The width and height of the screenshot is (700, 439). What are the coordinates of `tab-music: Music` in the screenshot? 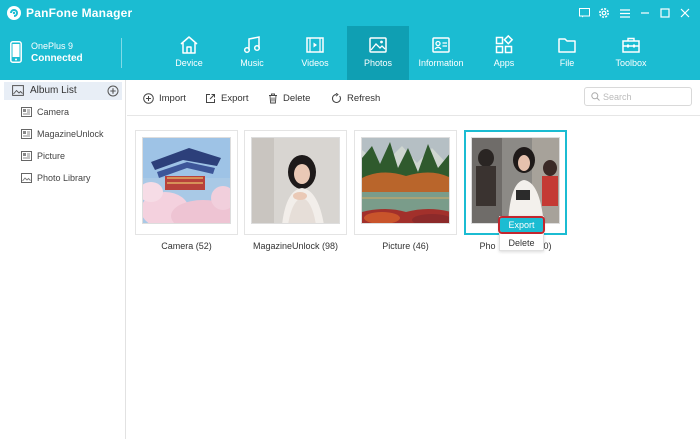 It's located at (252, 53).